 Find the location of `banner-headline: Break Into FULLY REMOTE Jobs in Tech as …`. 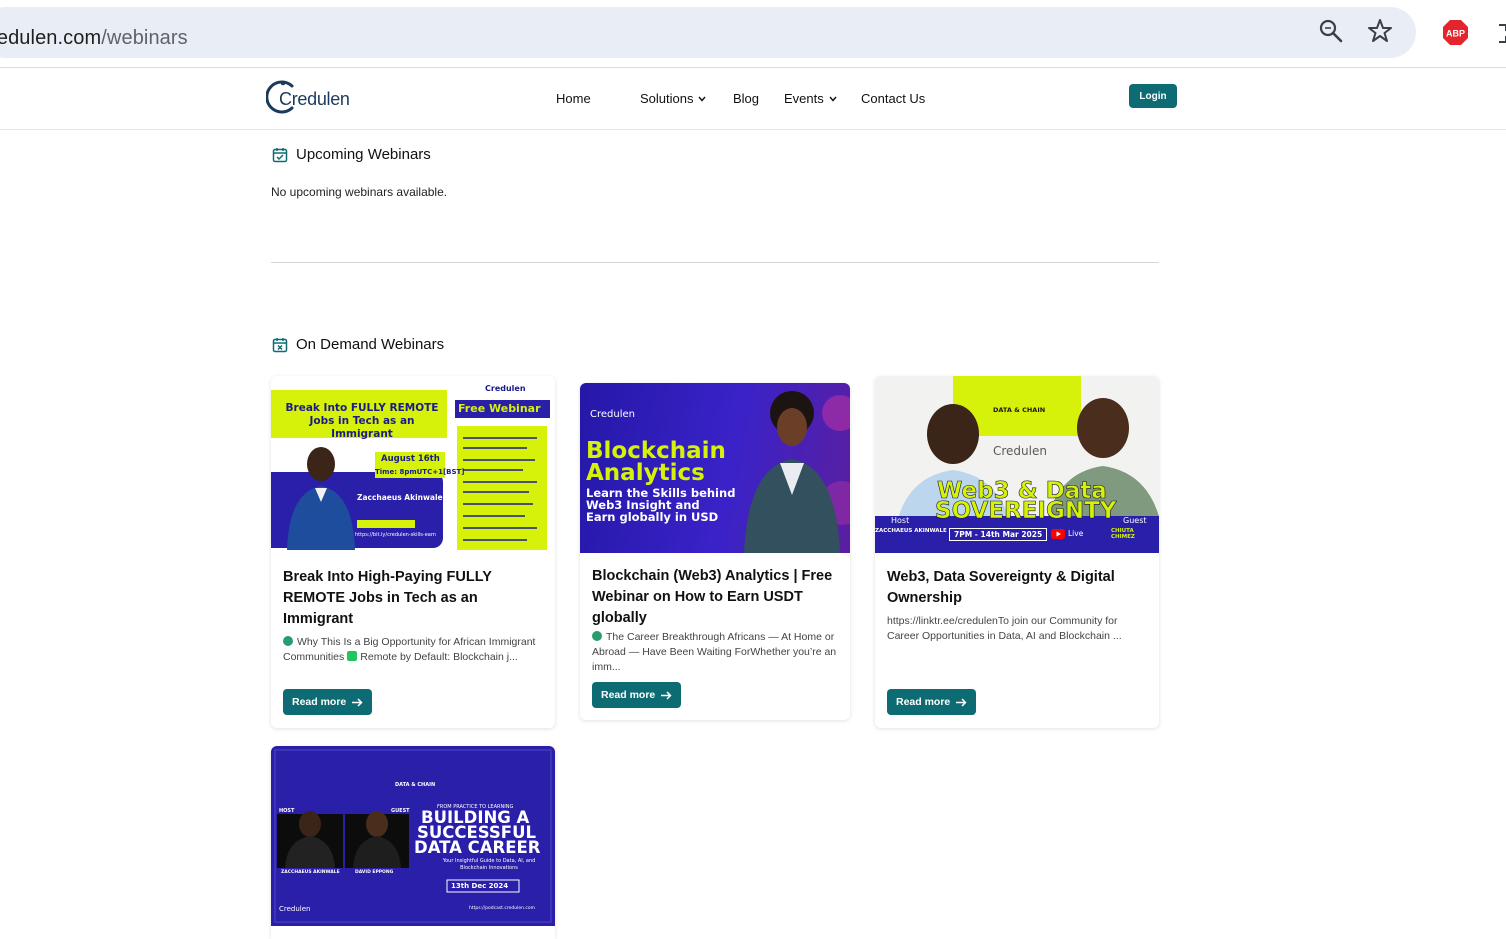

banner-headline: Break Into FULLY REMOTE Jobs in Tech as … is located at coordinates (362, 421).